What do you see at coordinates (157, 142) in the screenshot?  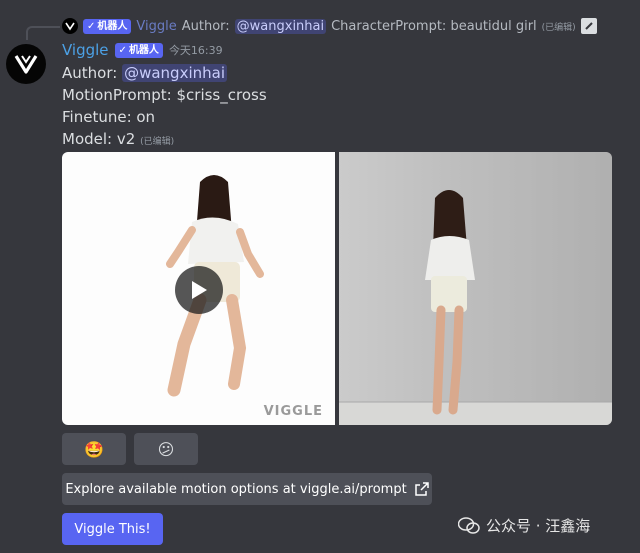 I see `edited-label: (已编辑)` at bounding box center [157, 142].